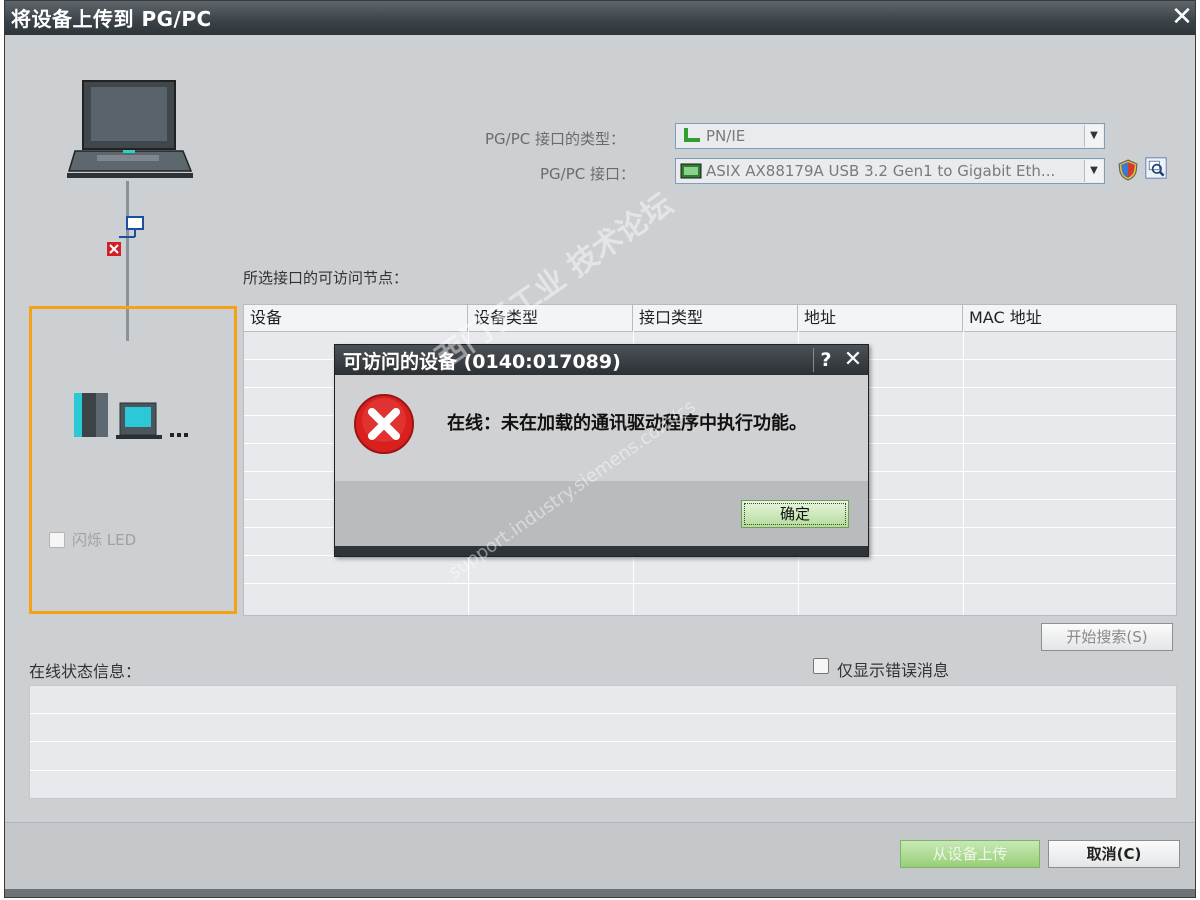  Describe the element at coordinates (893, 670) in the screenshot. I see `errors-only-label: 仅显示错误消息` at that location.